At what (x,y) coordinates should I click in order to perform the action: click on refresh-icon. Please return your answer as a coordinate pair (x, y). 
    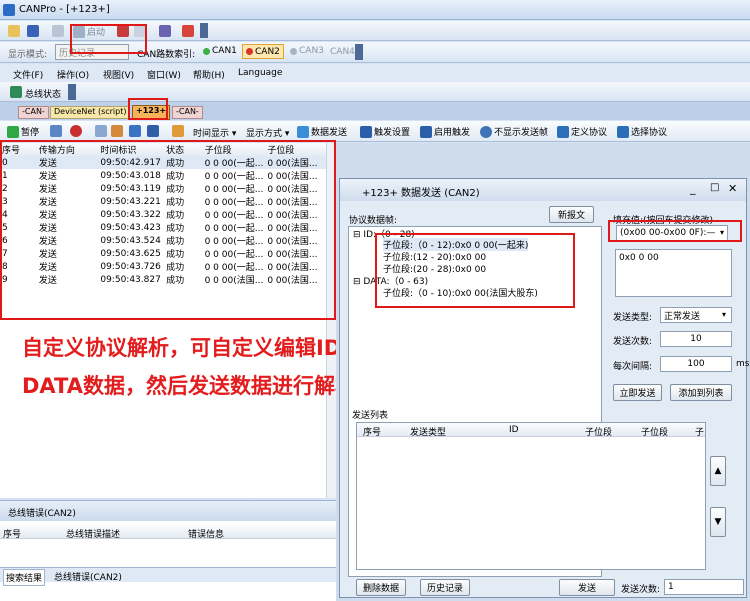
    Looking at the image, I should click on (56, 131).